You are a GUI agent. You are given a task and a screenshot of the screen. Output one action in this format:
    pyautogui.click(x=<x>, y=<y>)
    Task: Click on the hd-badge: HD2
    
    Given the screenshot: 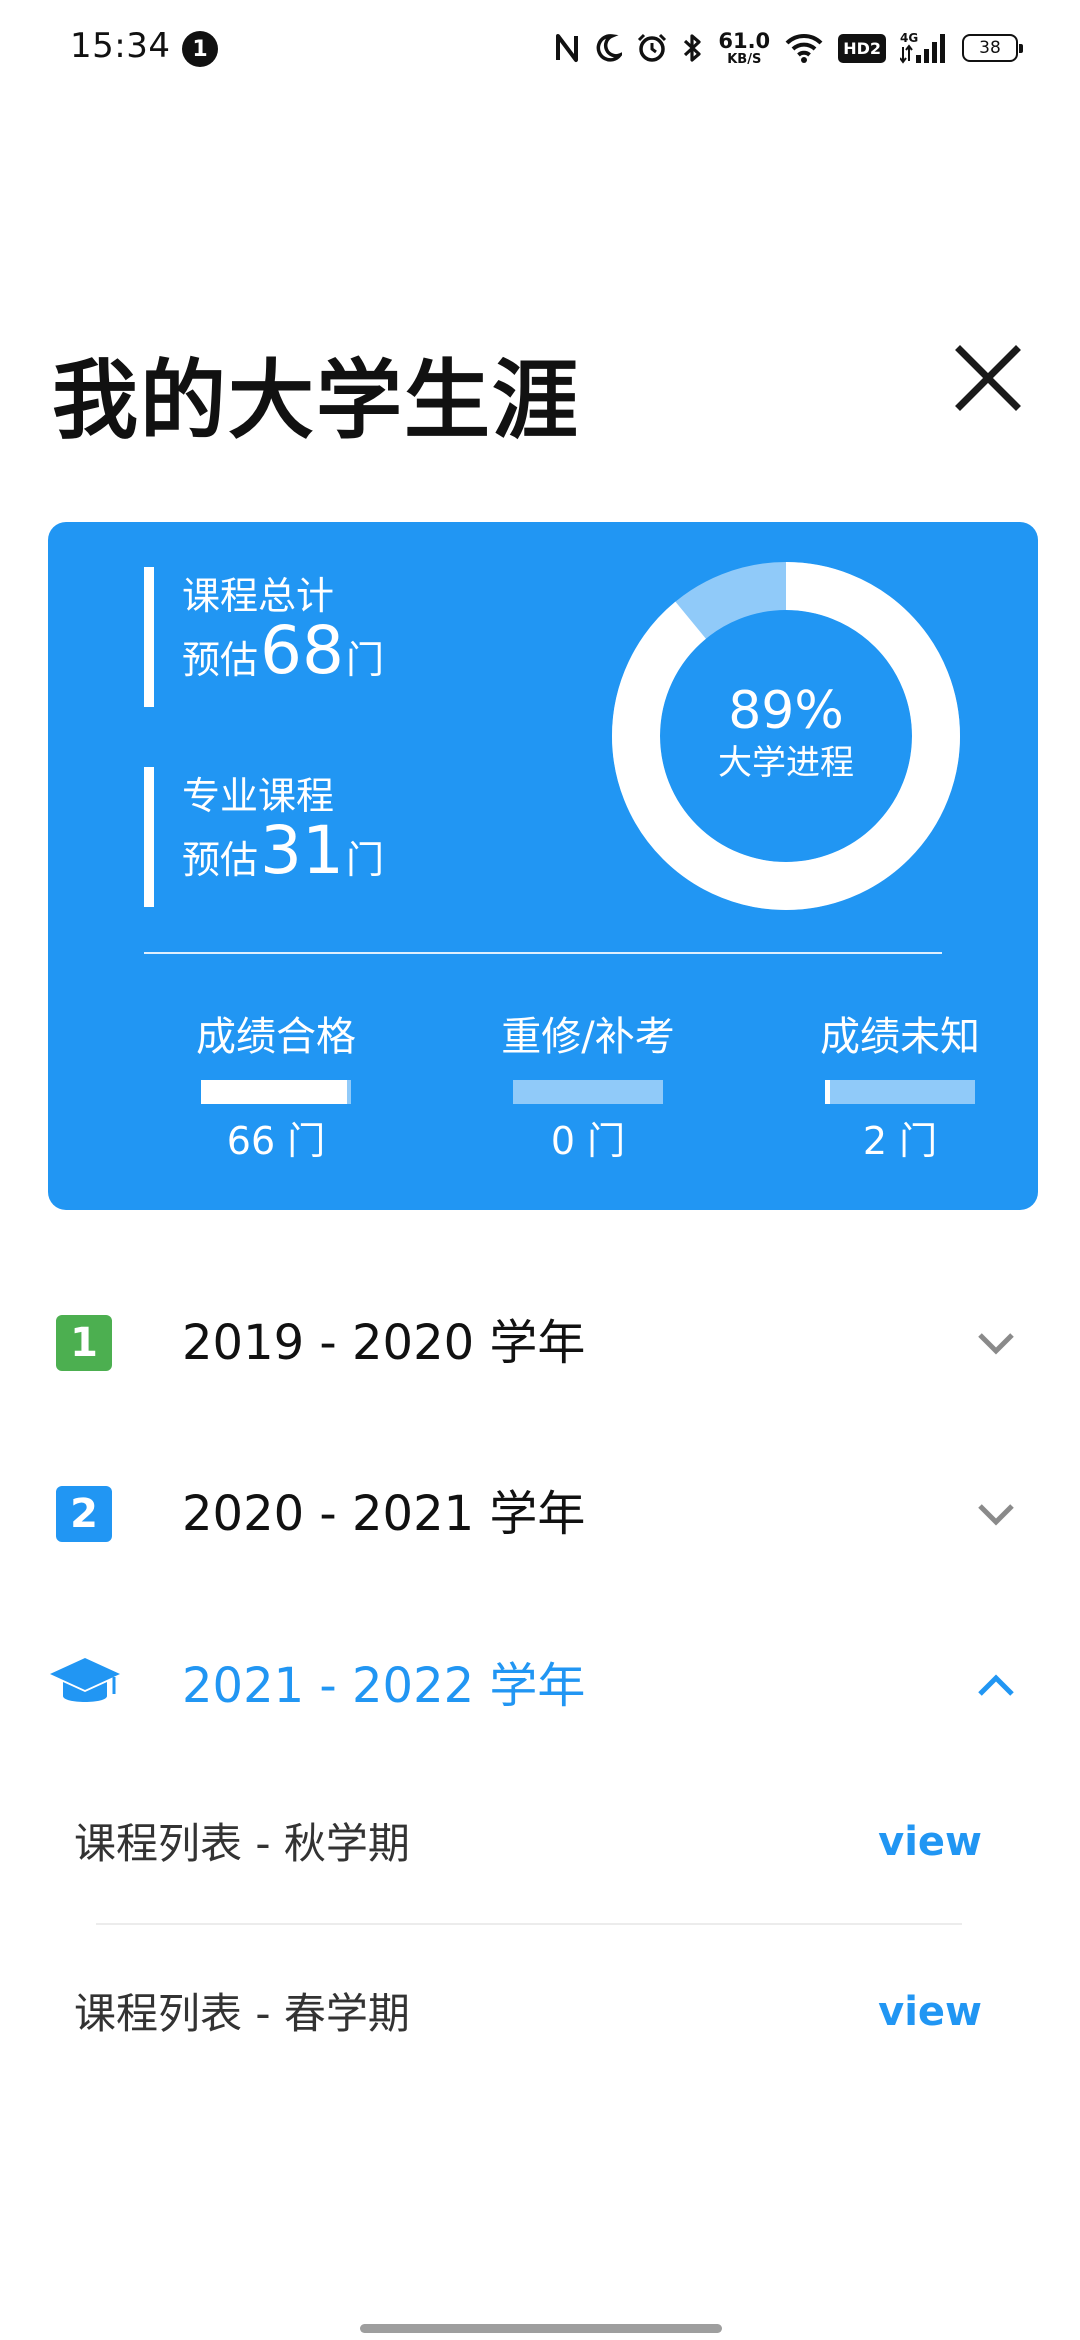 What is the action you would take?
    pyautogui.click(x=862, y=48)
    